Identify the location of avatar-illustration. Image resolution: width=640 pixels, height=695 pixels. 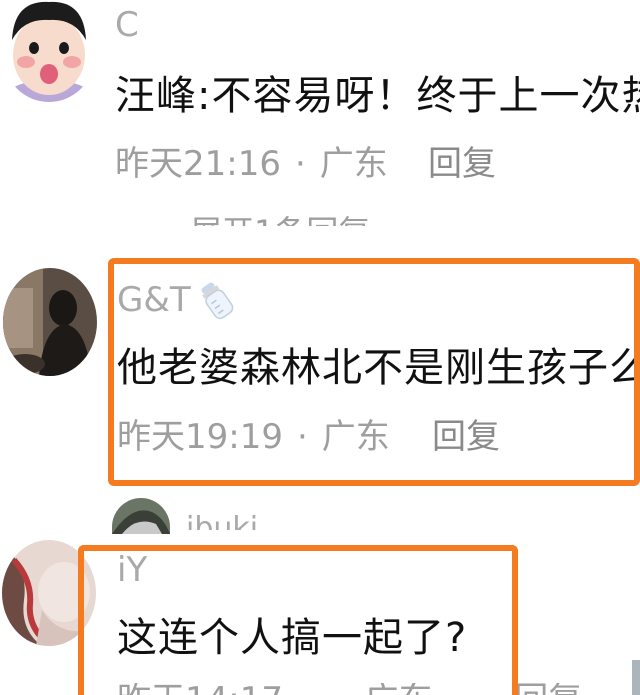
(49, 51).